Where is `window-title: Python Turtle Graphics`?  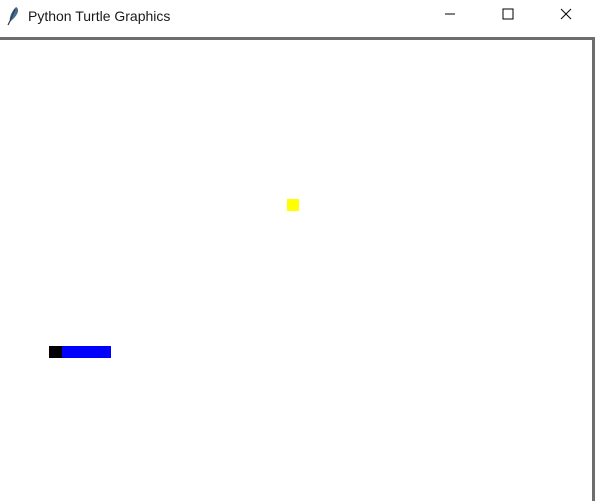
window-title: Python Turtle Graphics is located at coordinates (99, 16).